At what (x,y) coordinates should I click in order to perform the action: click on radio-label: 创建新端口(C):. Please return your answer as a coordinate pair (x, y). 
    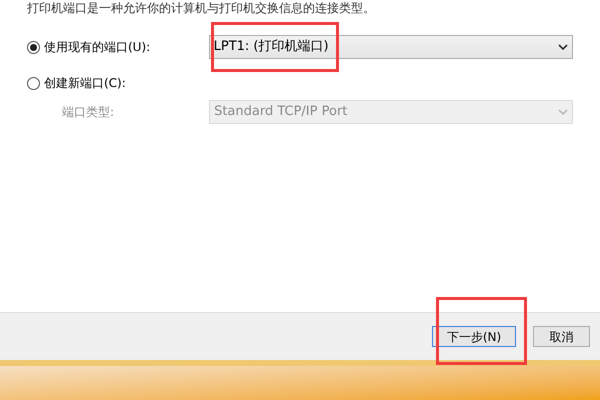
    Looking at the image, I should click on (85, 83).